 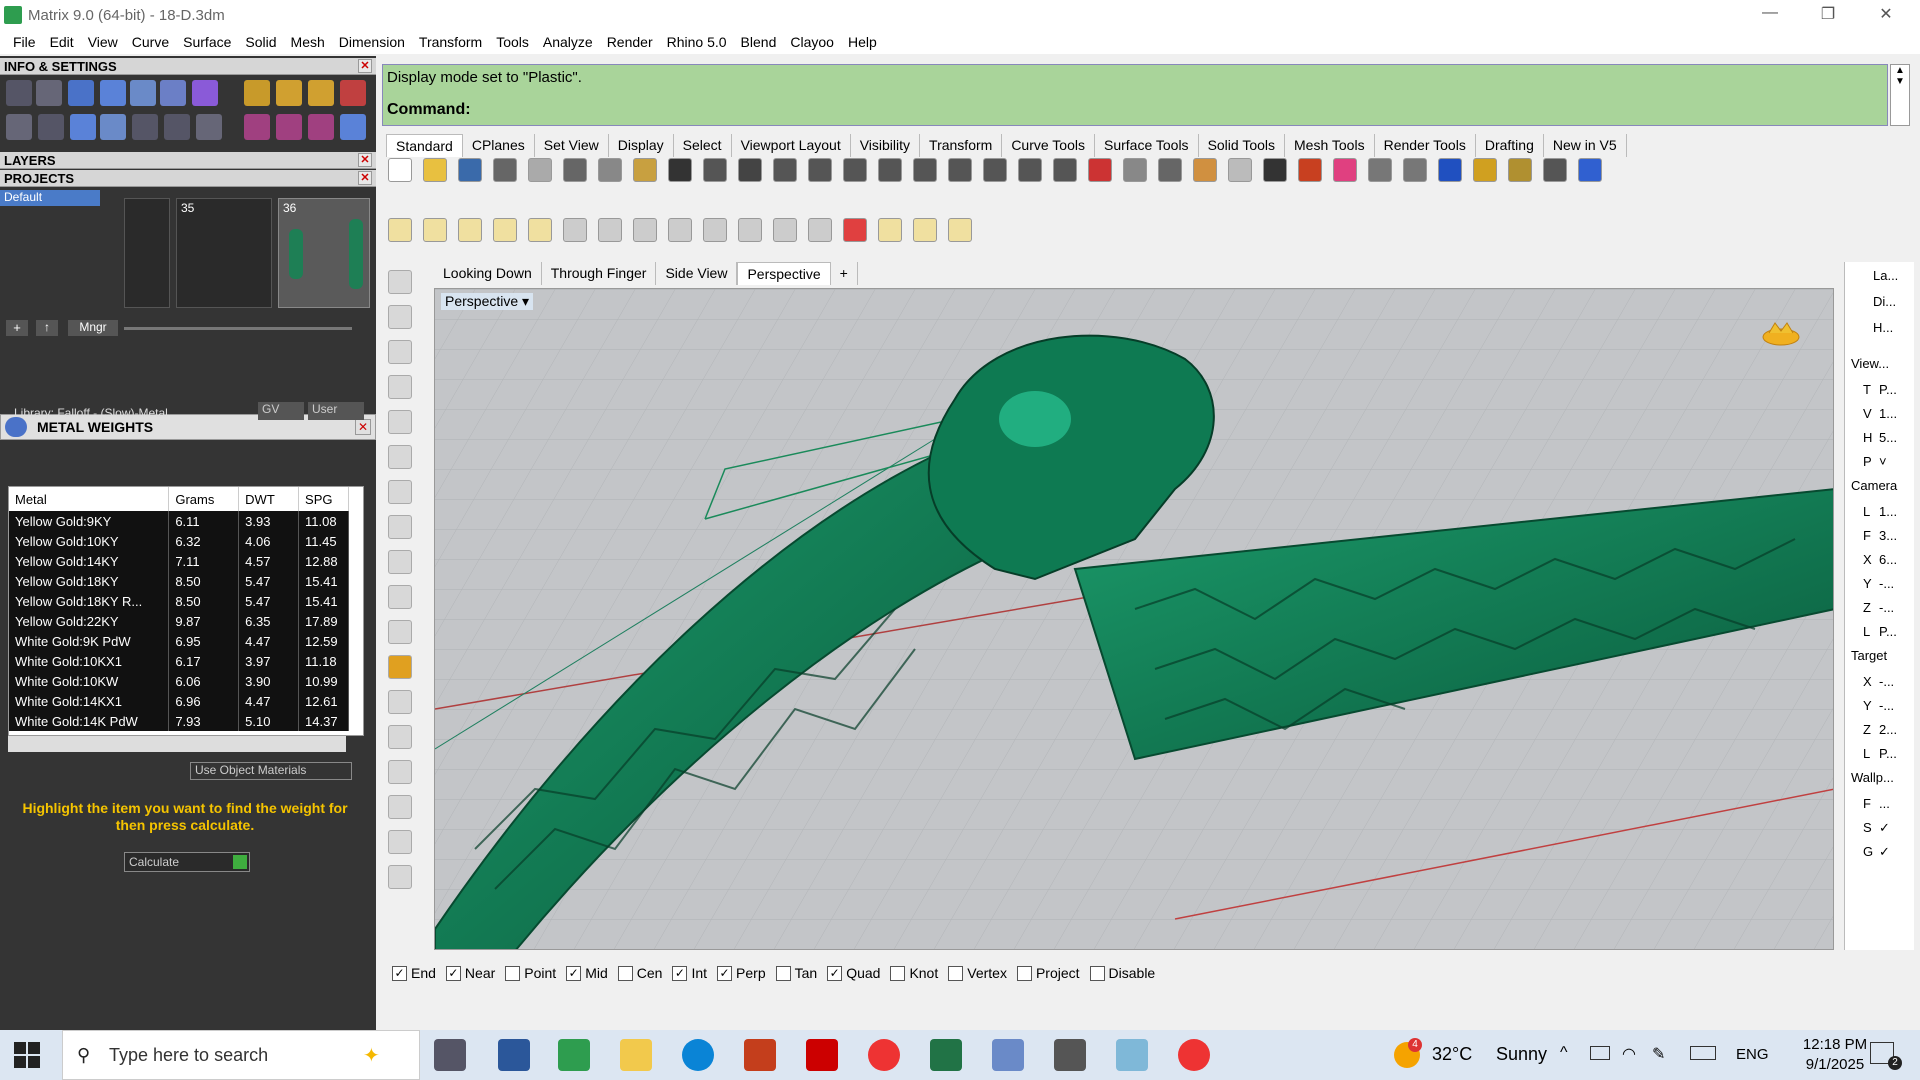 What do you see at coordinates (450, 42) in the screenshot?
I see `menu-transform: Transform` at bounding box center [450, 42].